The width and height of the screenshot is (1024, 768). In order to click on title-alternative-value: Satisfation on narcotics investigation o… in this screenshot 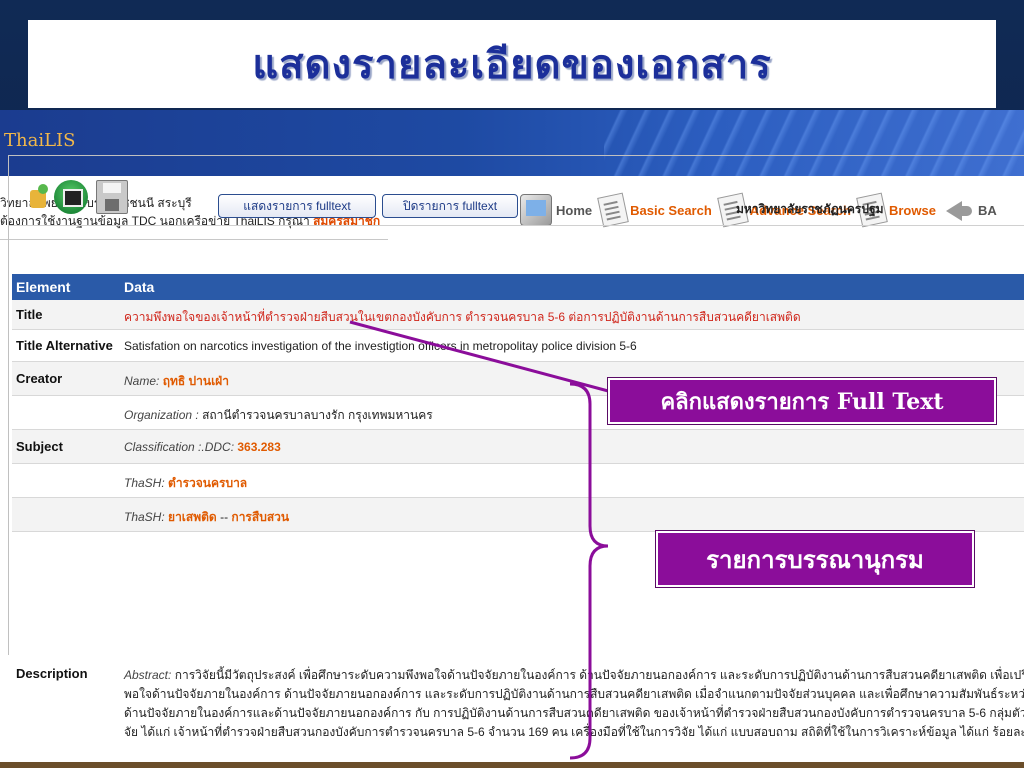, I will do `click(380, 346)`.